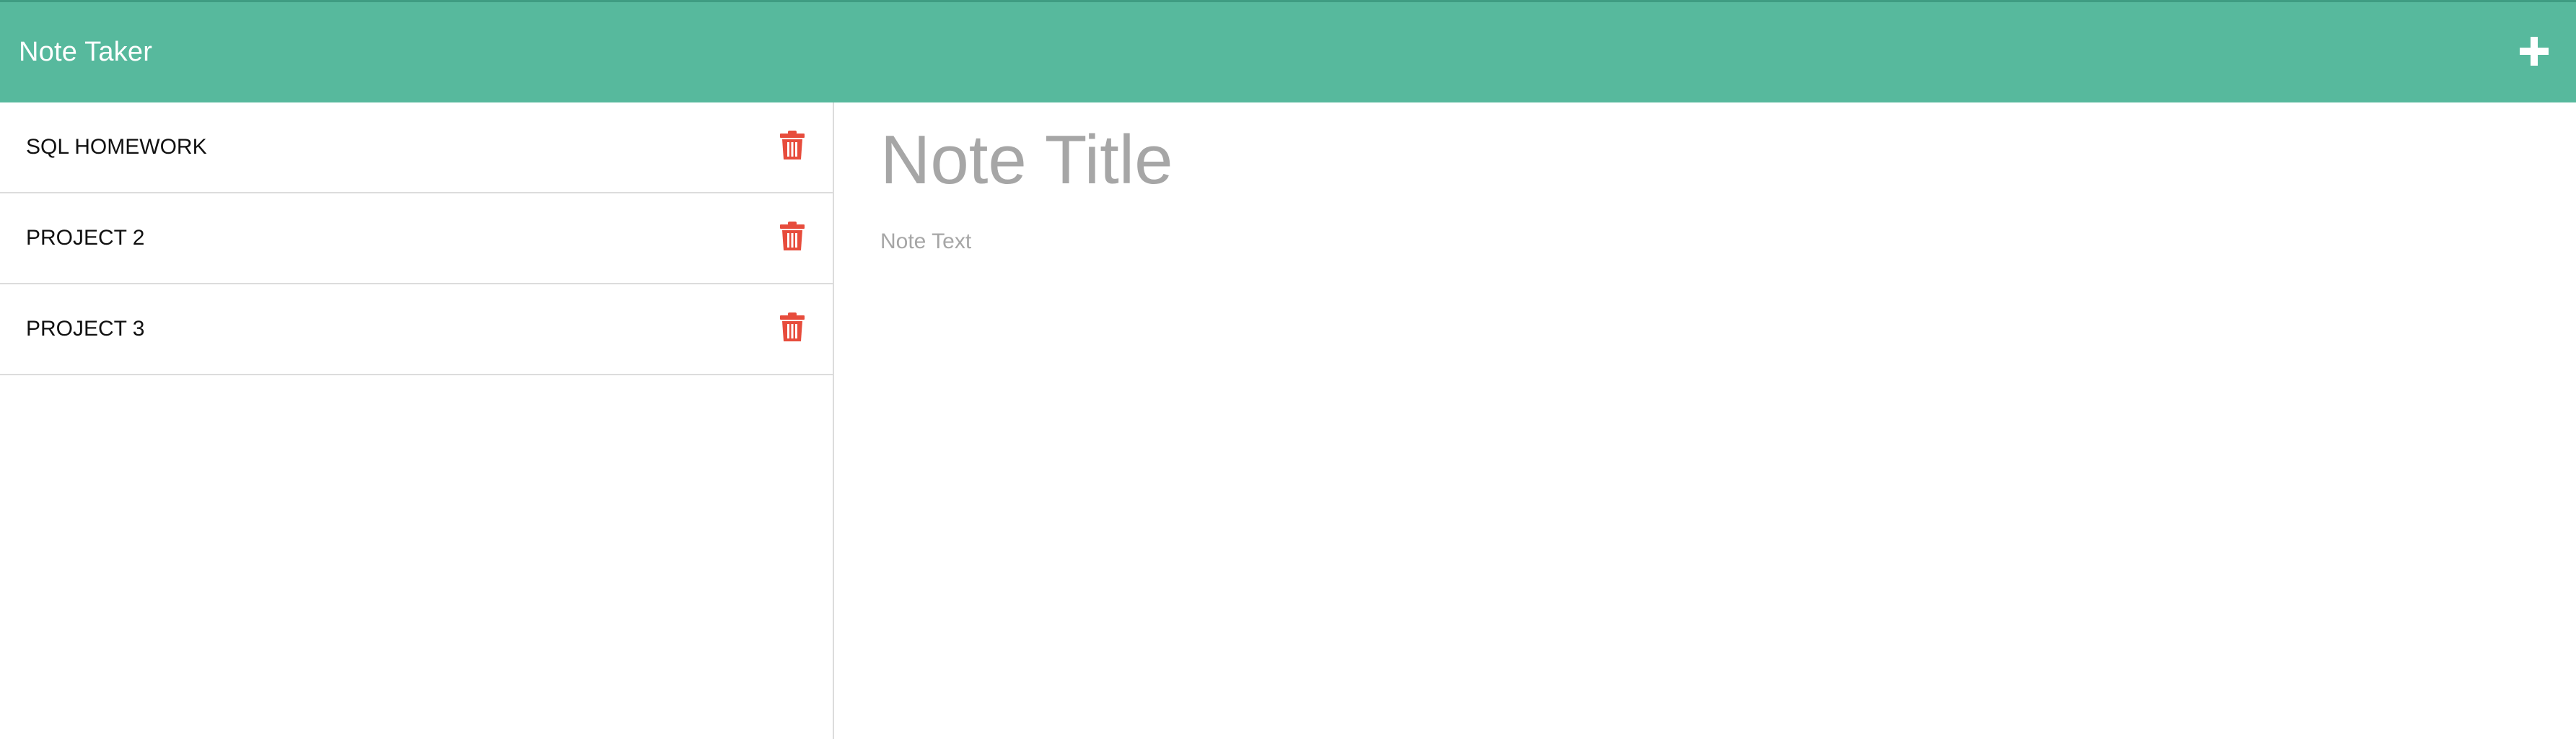 The width and height of the screenshot is (2576, 739). I want to click on note-item-title: SQL HOMEWORK, so click(116, 147).